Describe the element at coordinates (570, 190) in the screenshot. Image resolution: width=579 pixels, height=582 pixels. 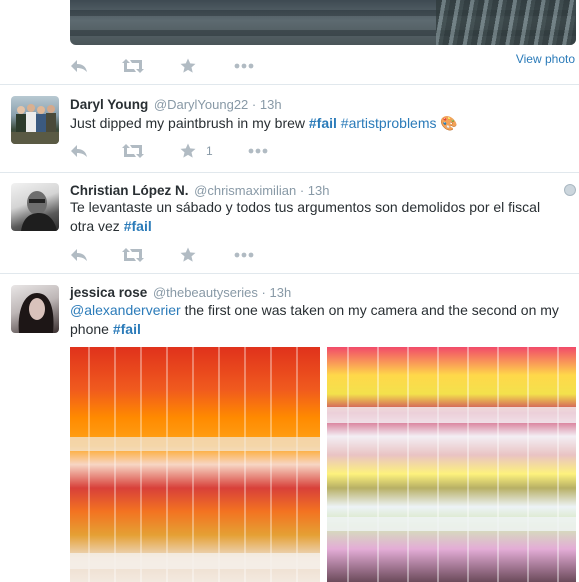
I see `globe-icon` at that location.